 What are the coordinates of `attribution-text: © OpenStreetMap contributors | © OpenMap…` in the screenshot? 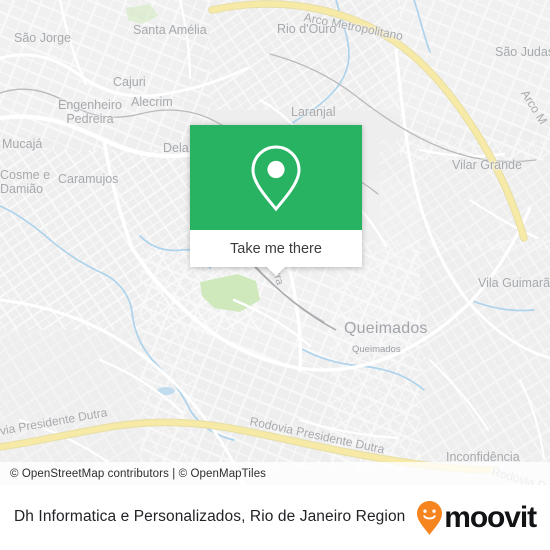 It's located at (138, 473).